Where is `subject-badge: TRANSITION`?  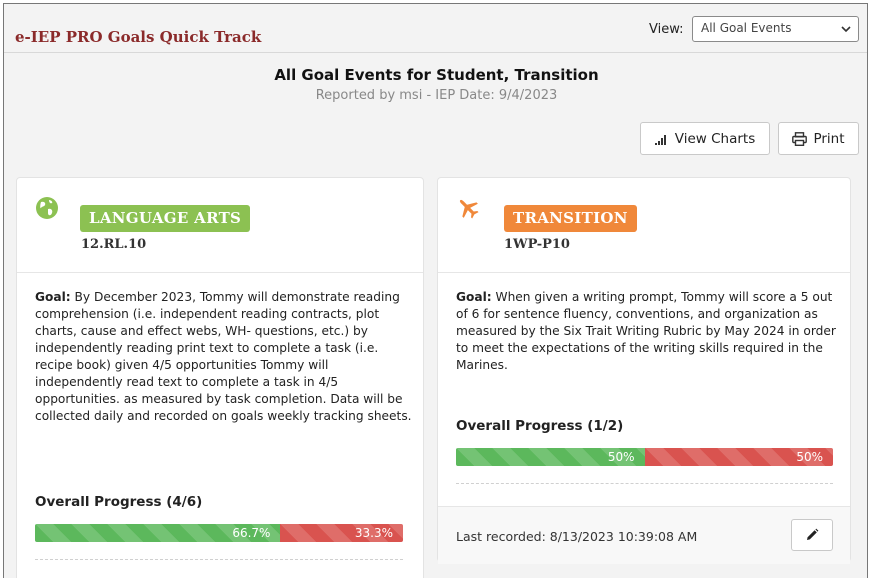 subject-badge: TRANSITION is located at coordinates (570, 218).